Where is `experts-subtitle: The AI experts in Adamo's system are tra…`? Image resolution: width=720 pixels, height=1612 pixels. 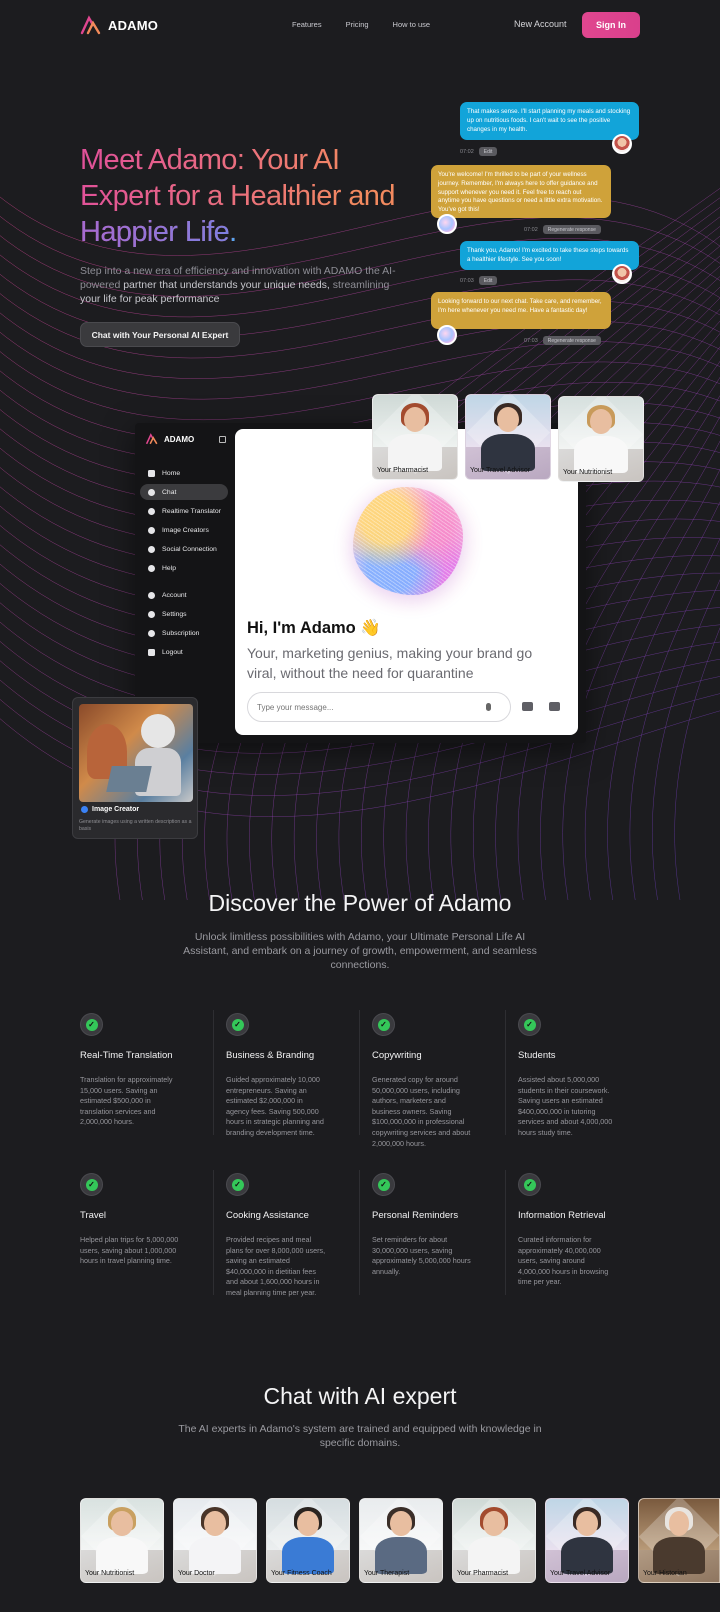 experts-subtitle: The AI experts in Adamo's system are tra… is located at coordinates (360, 1436).